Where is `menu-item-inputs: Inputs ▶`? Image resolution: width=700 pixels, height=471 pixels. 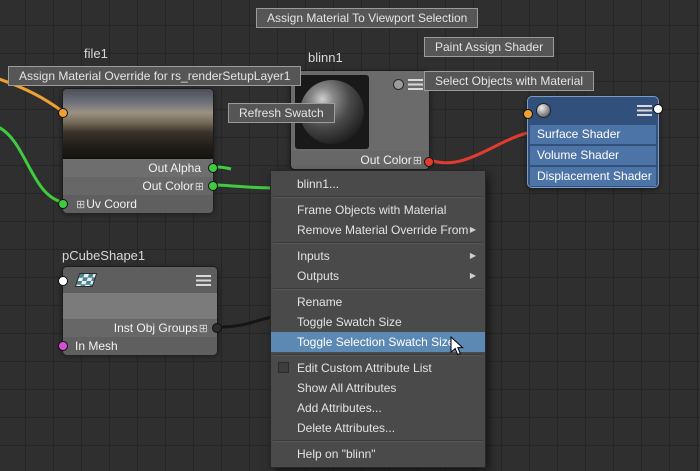
menu-item-inputs: Inputs ▶ is located at coordinates (378, 256).